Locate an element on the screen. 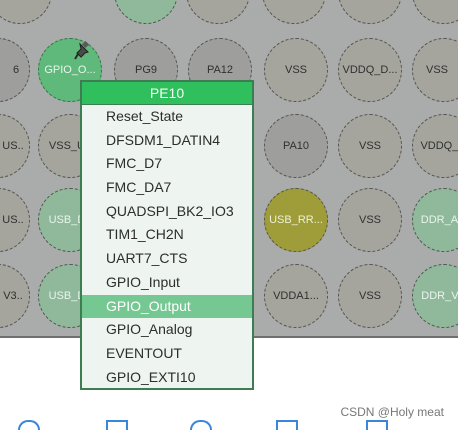  layout-icon is located at coordinates (287, 425).